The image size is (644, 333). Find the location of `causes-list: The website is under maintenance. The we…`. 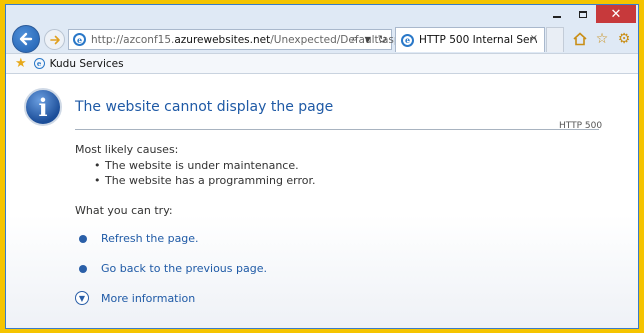

causes-list: The website is under maintenance. The we… is located at coordinates (205, 173).